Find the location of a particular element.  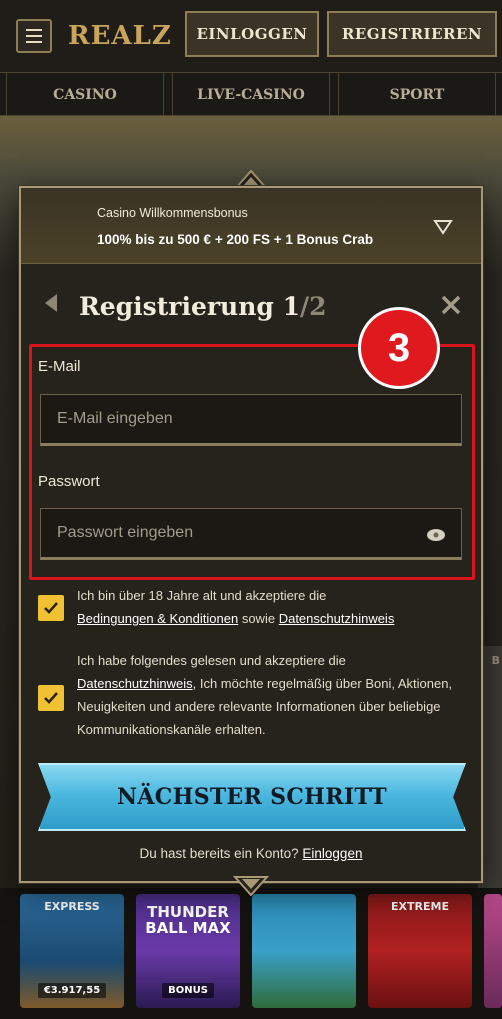

login-prompt: Du hast bereits ein Konto? Einloggen is located at coordinates (251, 853).